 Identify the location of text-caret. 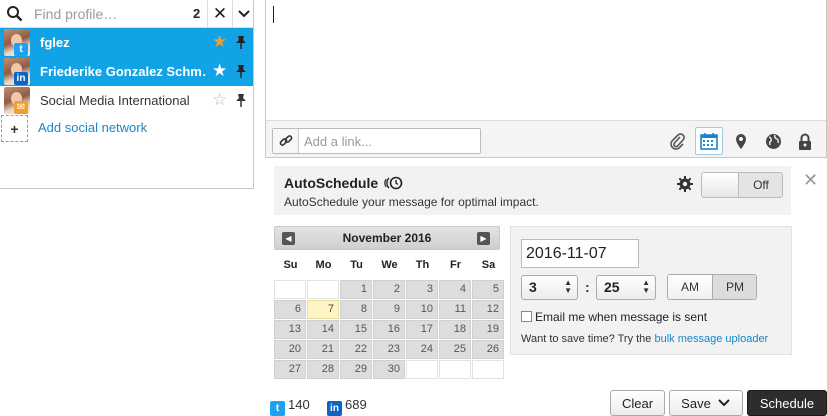
(273, 14).